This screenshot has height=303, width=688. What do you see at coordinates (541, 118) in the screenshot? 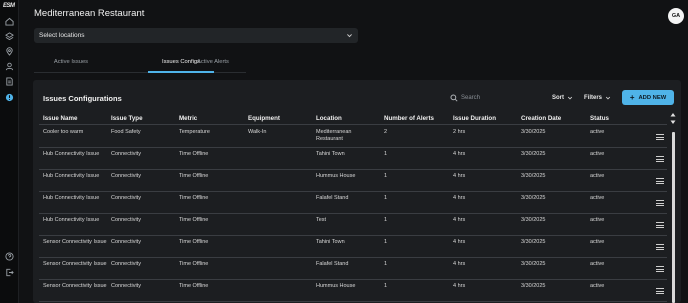
I see `column-header-creation-date: Creation Date` at bounding box center [541, 118].